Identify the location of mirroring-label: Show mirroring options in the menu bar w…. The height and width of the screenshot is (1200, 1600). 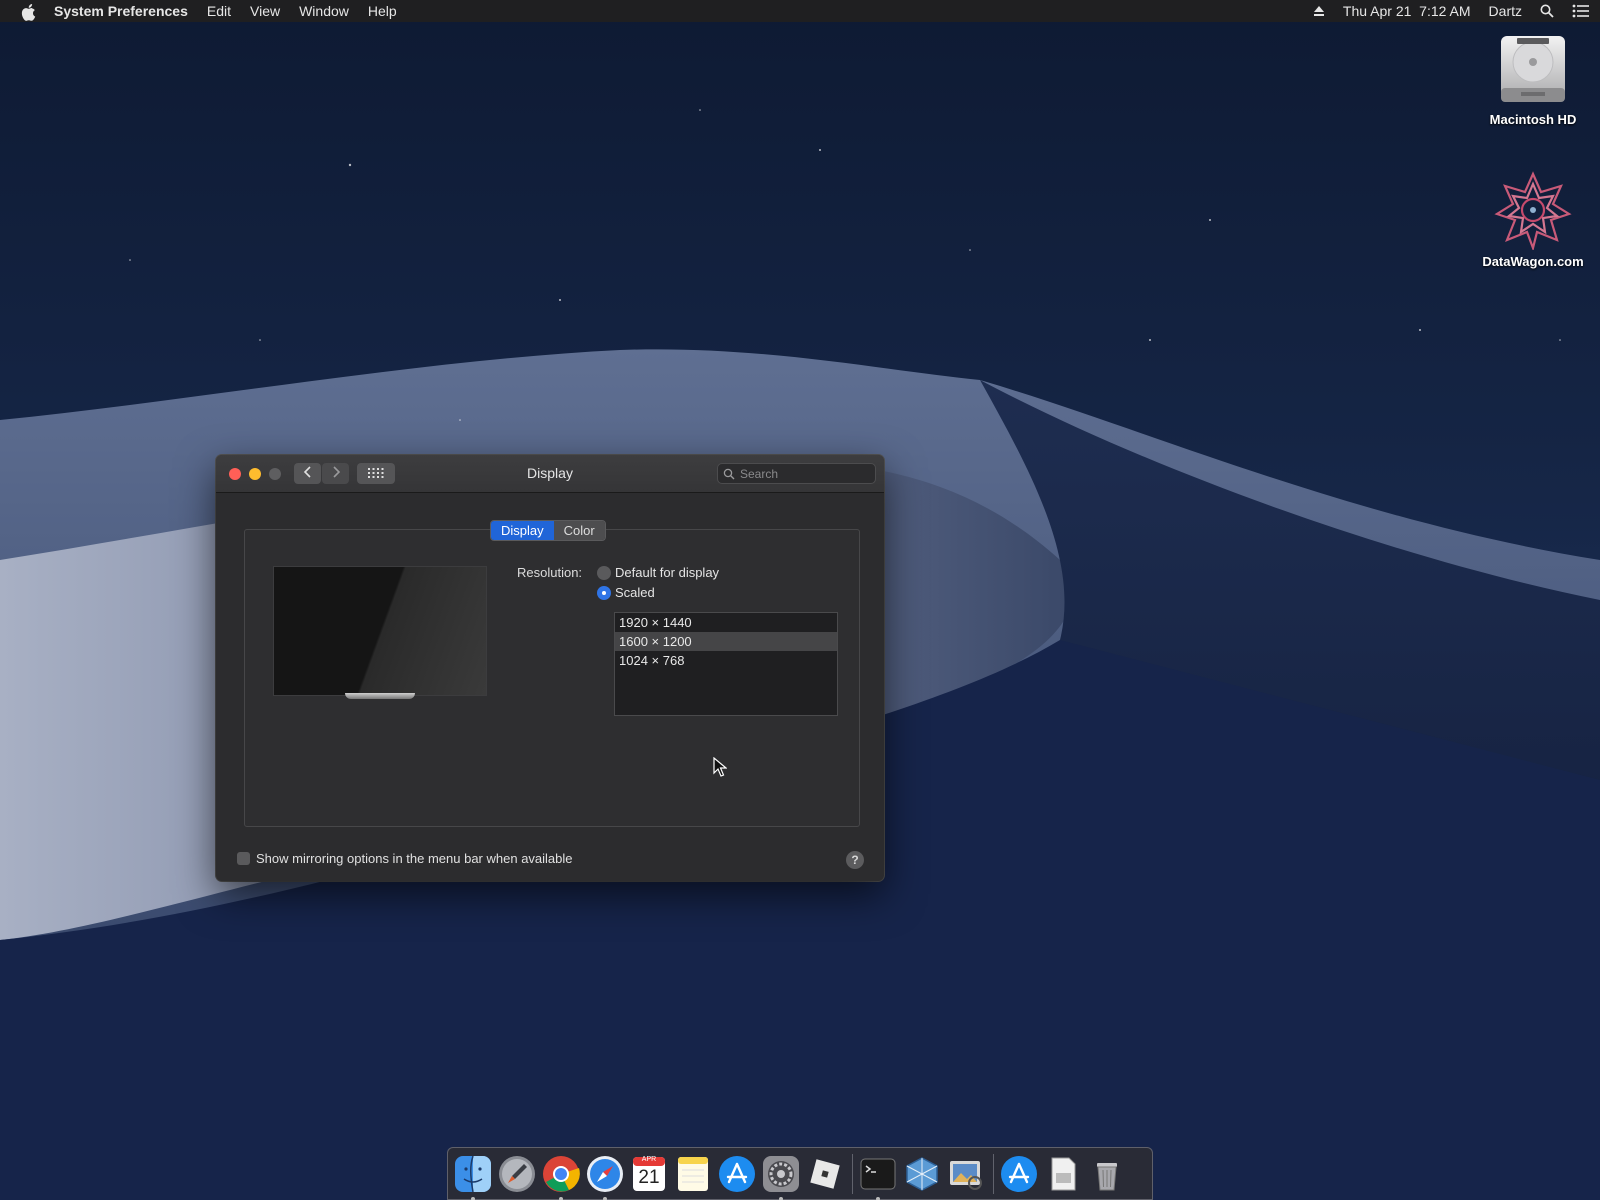
(414, 858).